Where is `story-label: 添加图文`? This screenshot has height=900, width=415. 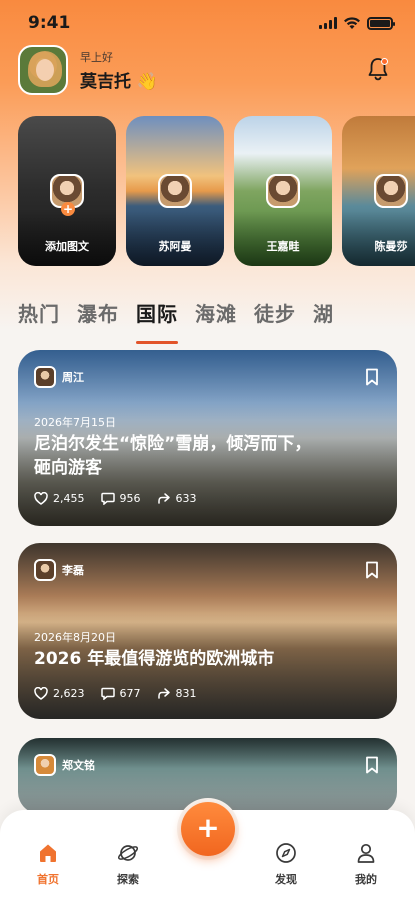
story-label: 添加图文 is located at coordinates (67, 246).